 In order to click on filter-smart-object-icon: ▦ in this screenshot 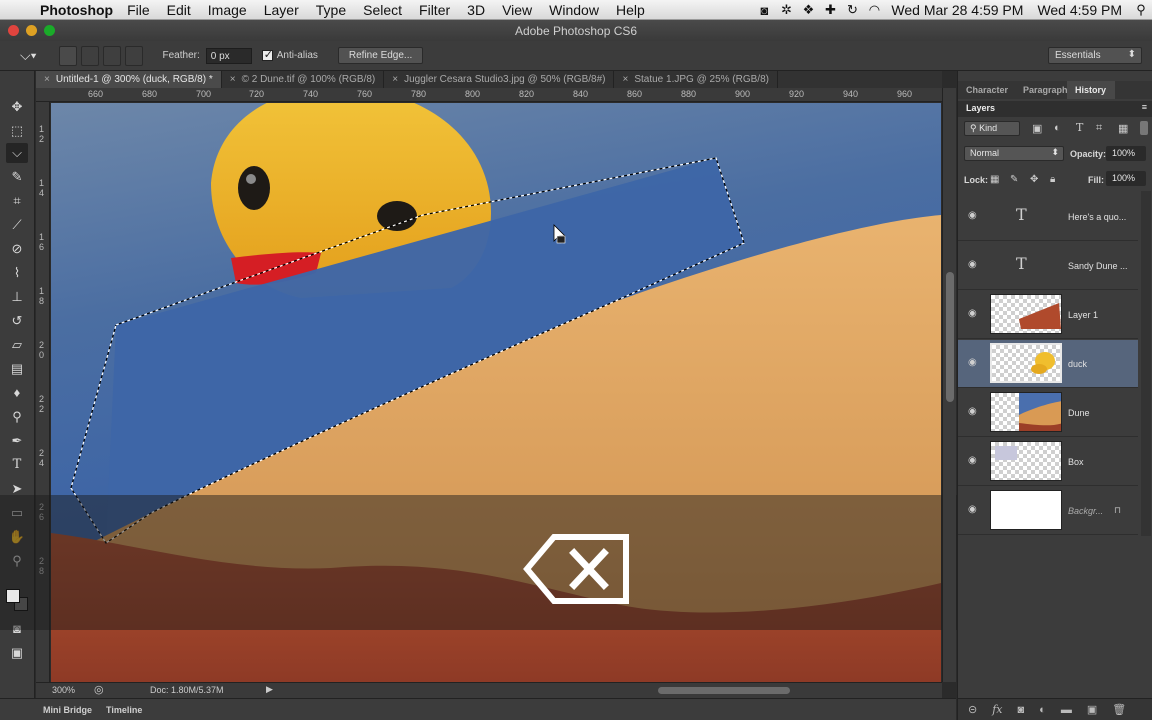, I will do `click(1123, 128)`.